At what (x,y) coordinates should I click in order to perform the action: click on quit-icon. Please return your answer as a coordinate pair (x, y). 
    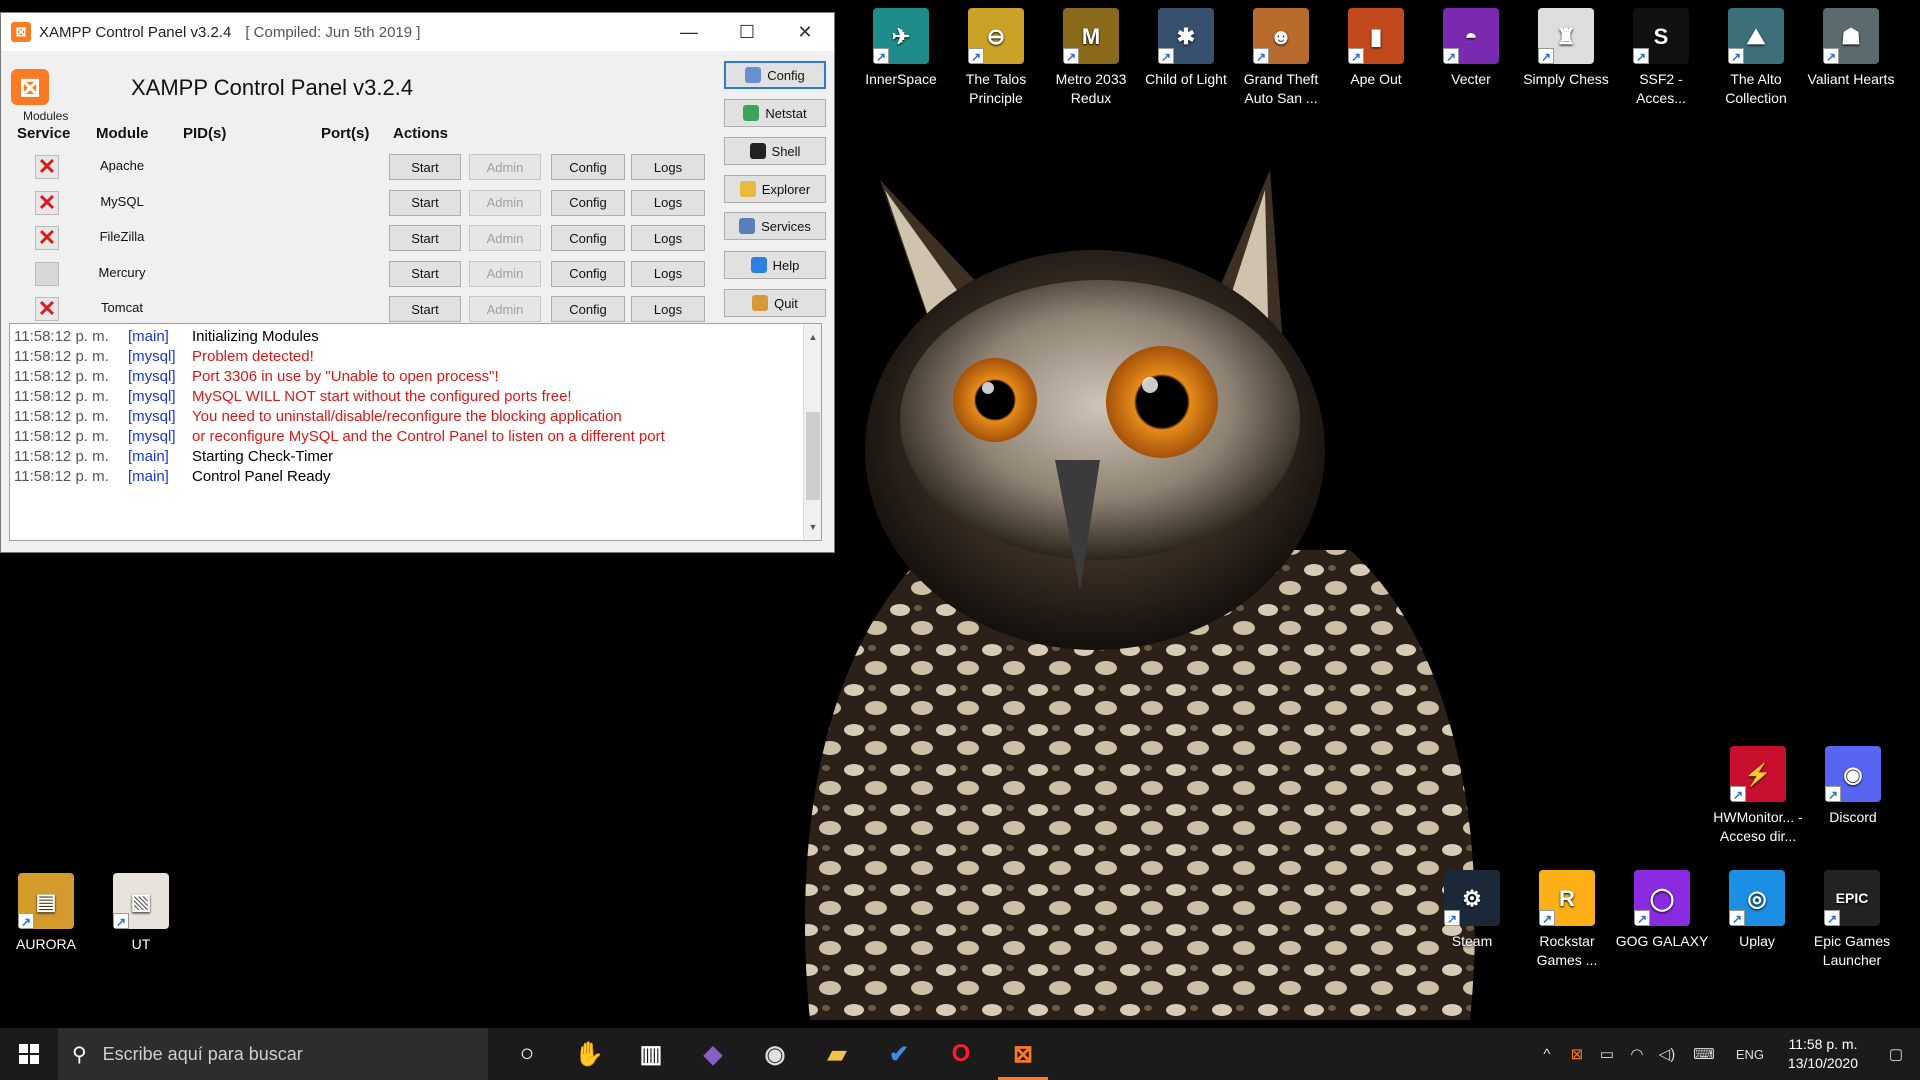
    Looking at the image, I should click on (760, 303).